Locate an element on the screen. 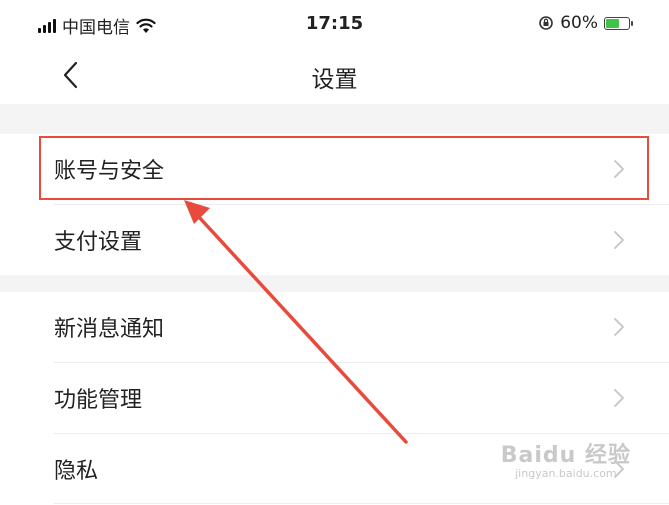  settings-item-account-security: 账号与安全 is located at coordinates (334, 169).